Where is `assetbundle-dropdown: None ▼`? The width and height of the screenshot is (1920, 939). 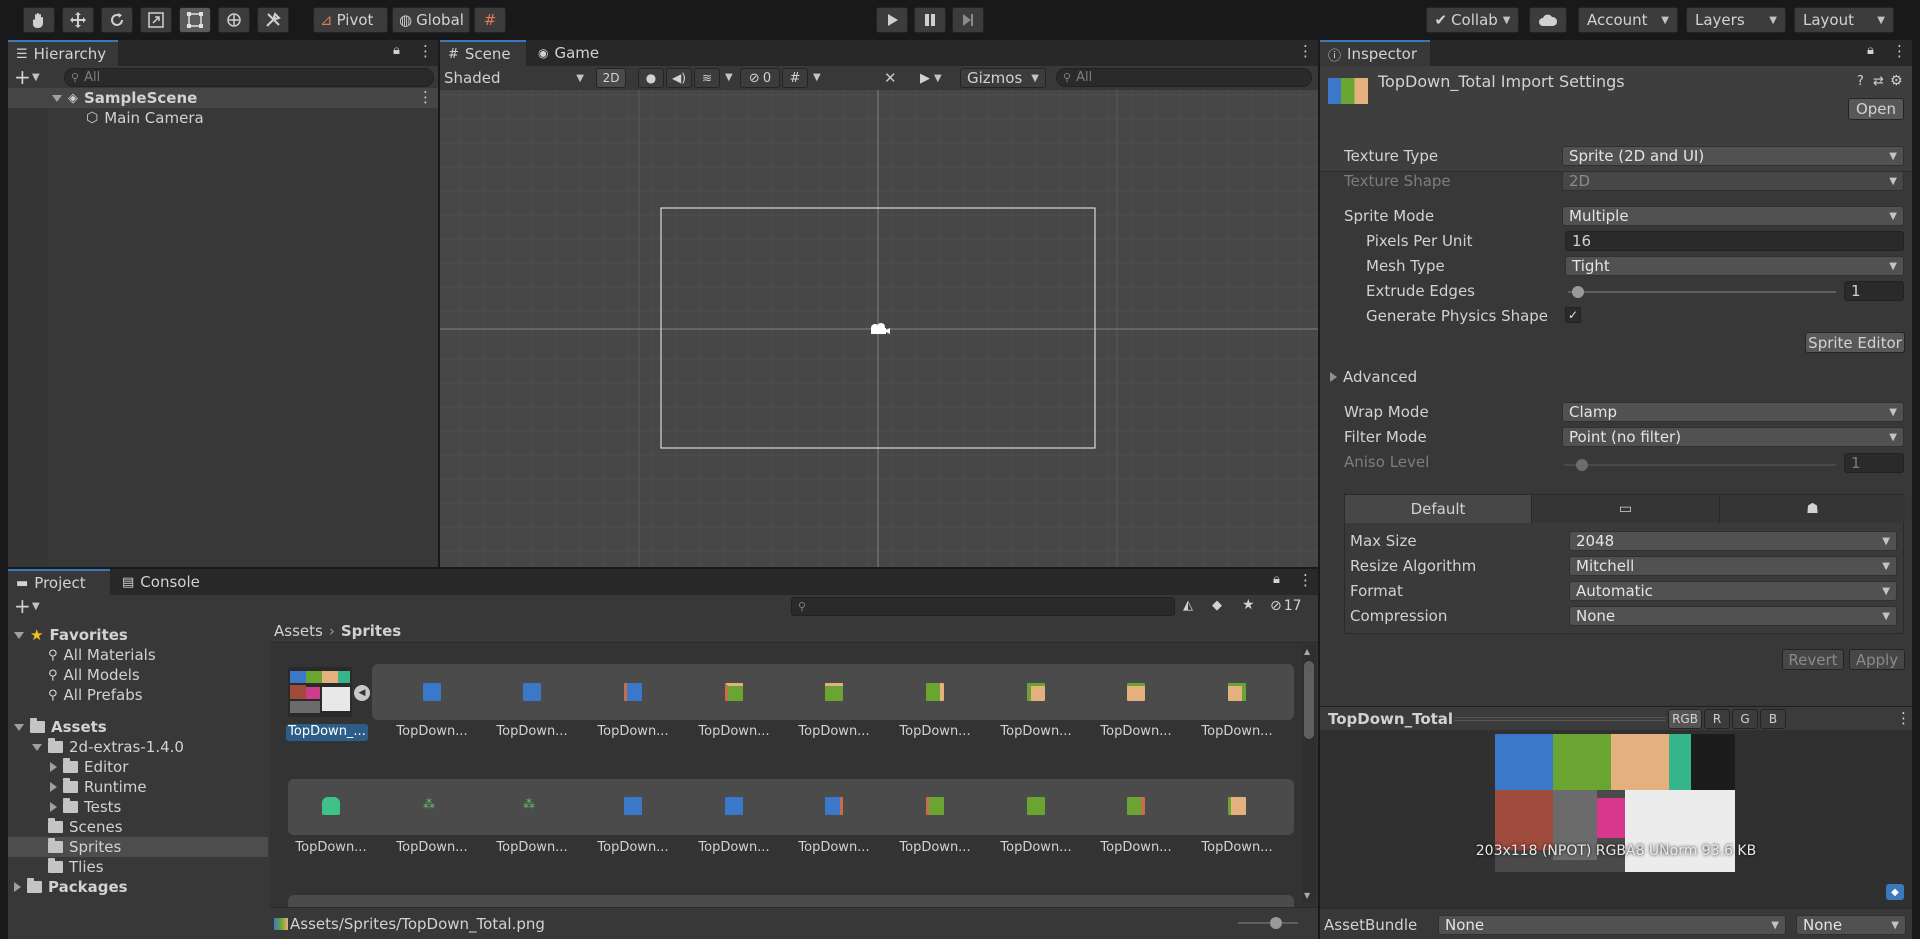 assetbundle-dropdown: None ▼ is located at coordinates (1612, 925).